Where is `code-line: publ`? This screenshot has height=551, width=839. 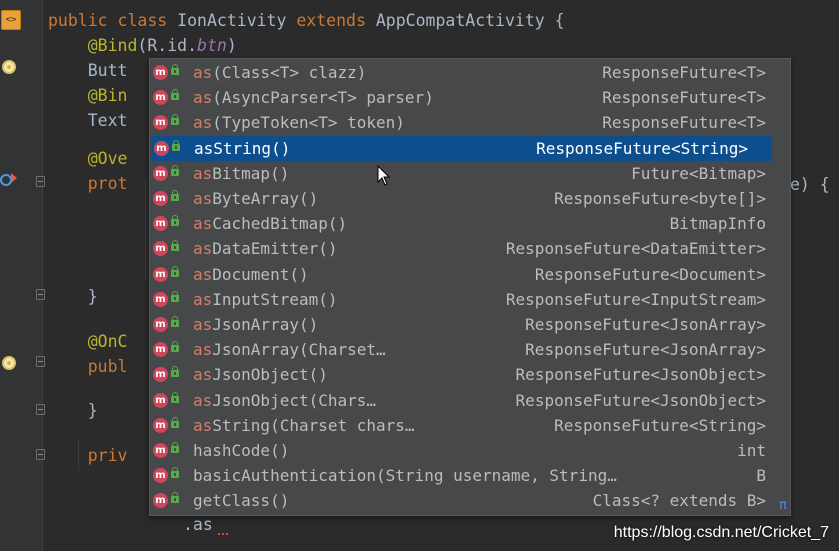
code-line: publ is located at coordinates (88, 366).